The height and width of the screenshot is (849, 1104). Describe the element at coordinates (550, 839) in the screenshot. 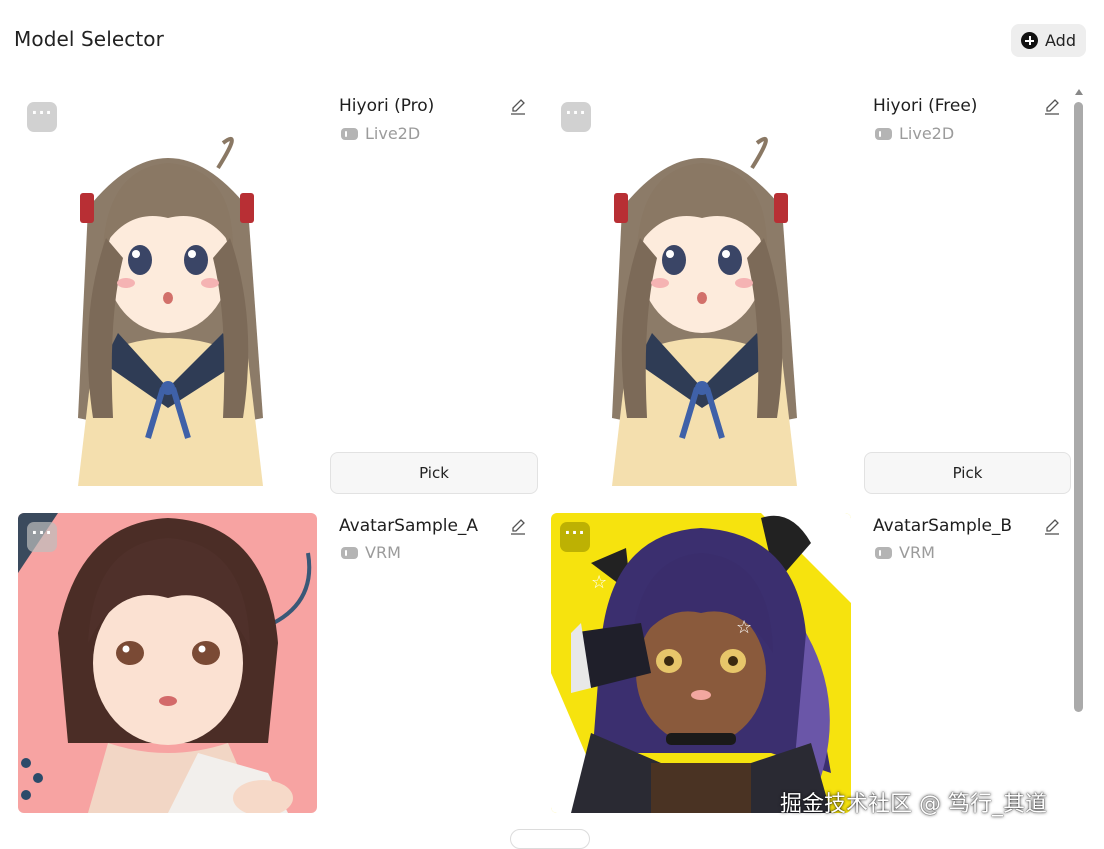

I see `bottom-pill` at that location.